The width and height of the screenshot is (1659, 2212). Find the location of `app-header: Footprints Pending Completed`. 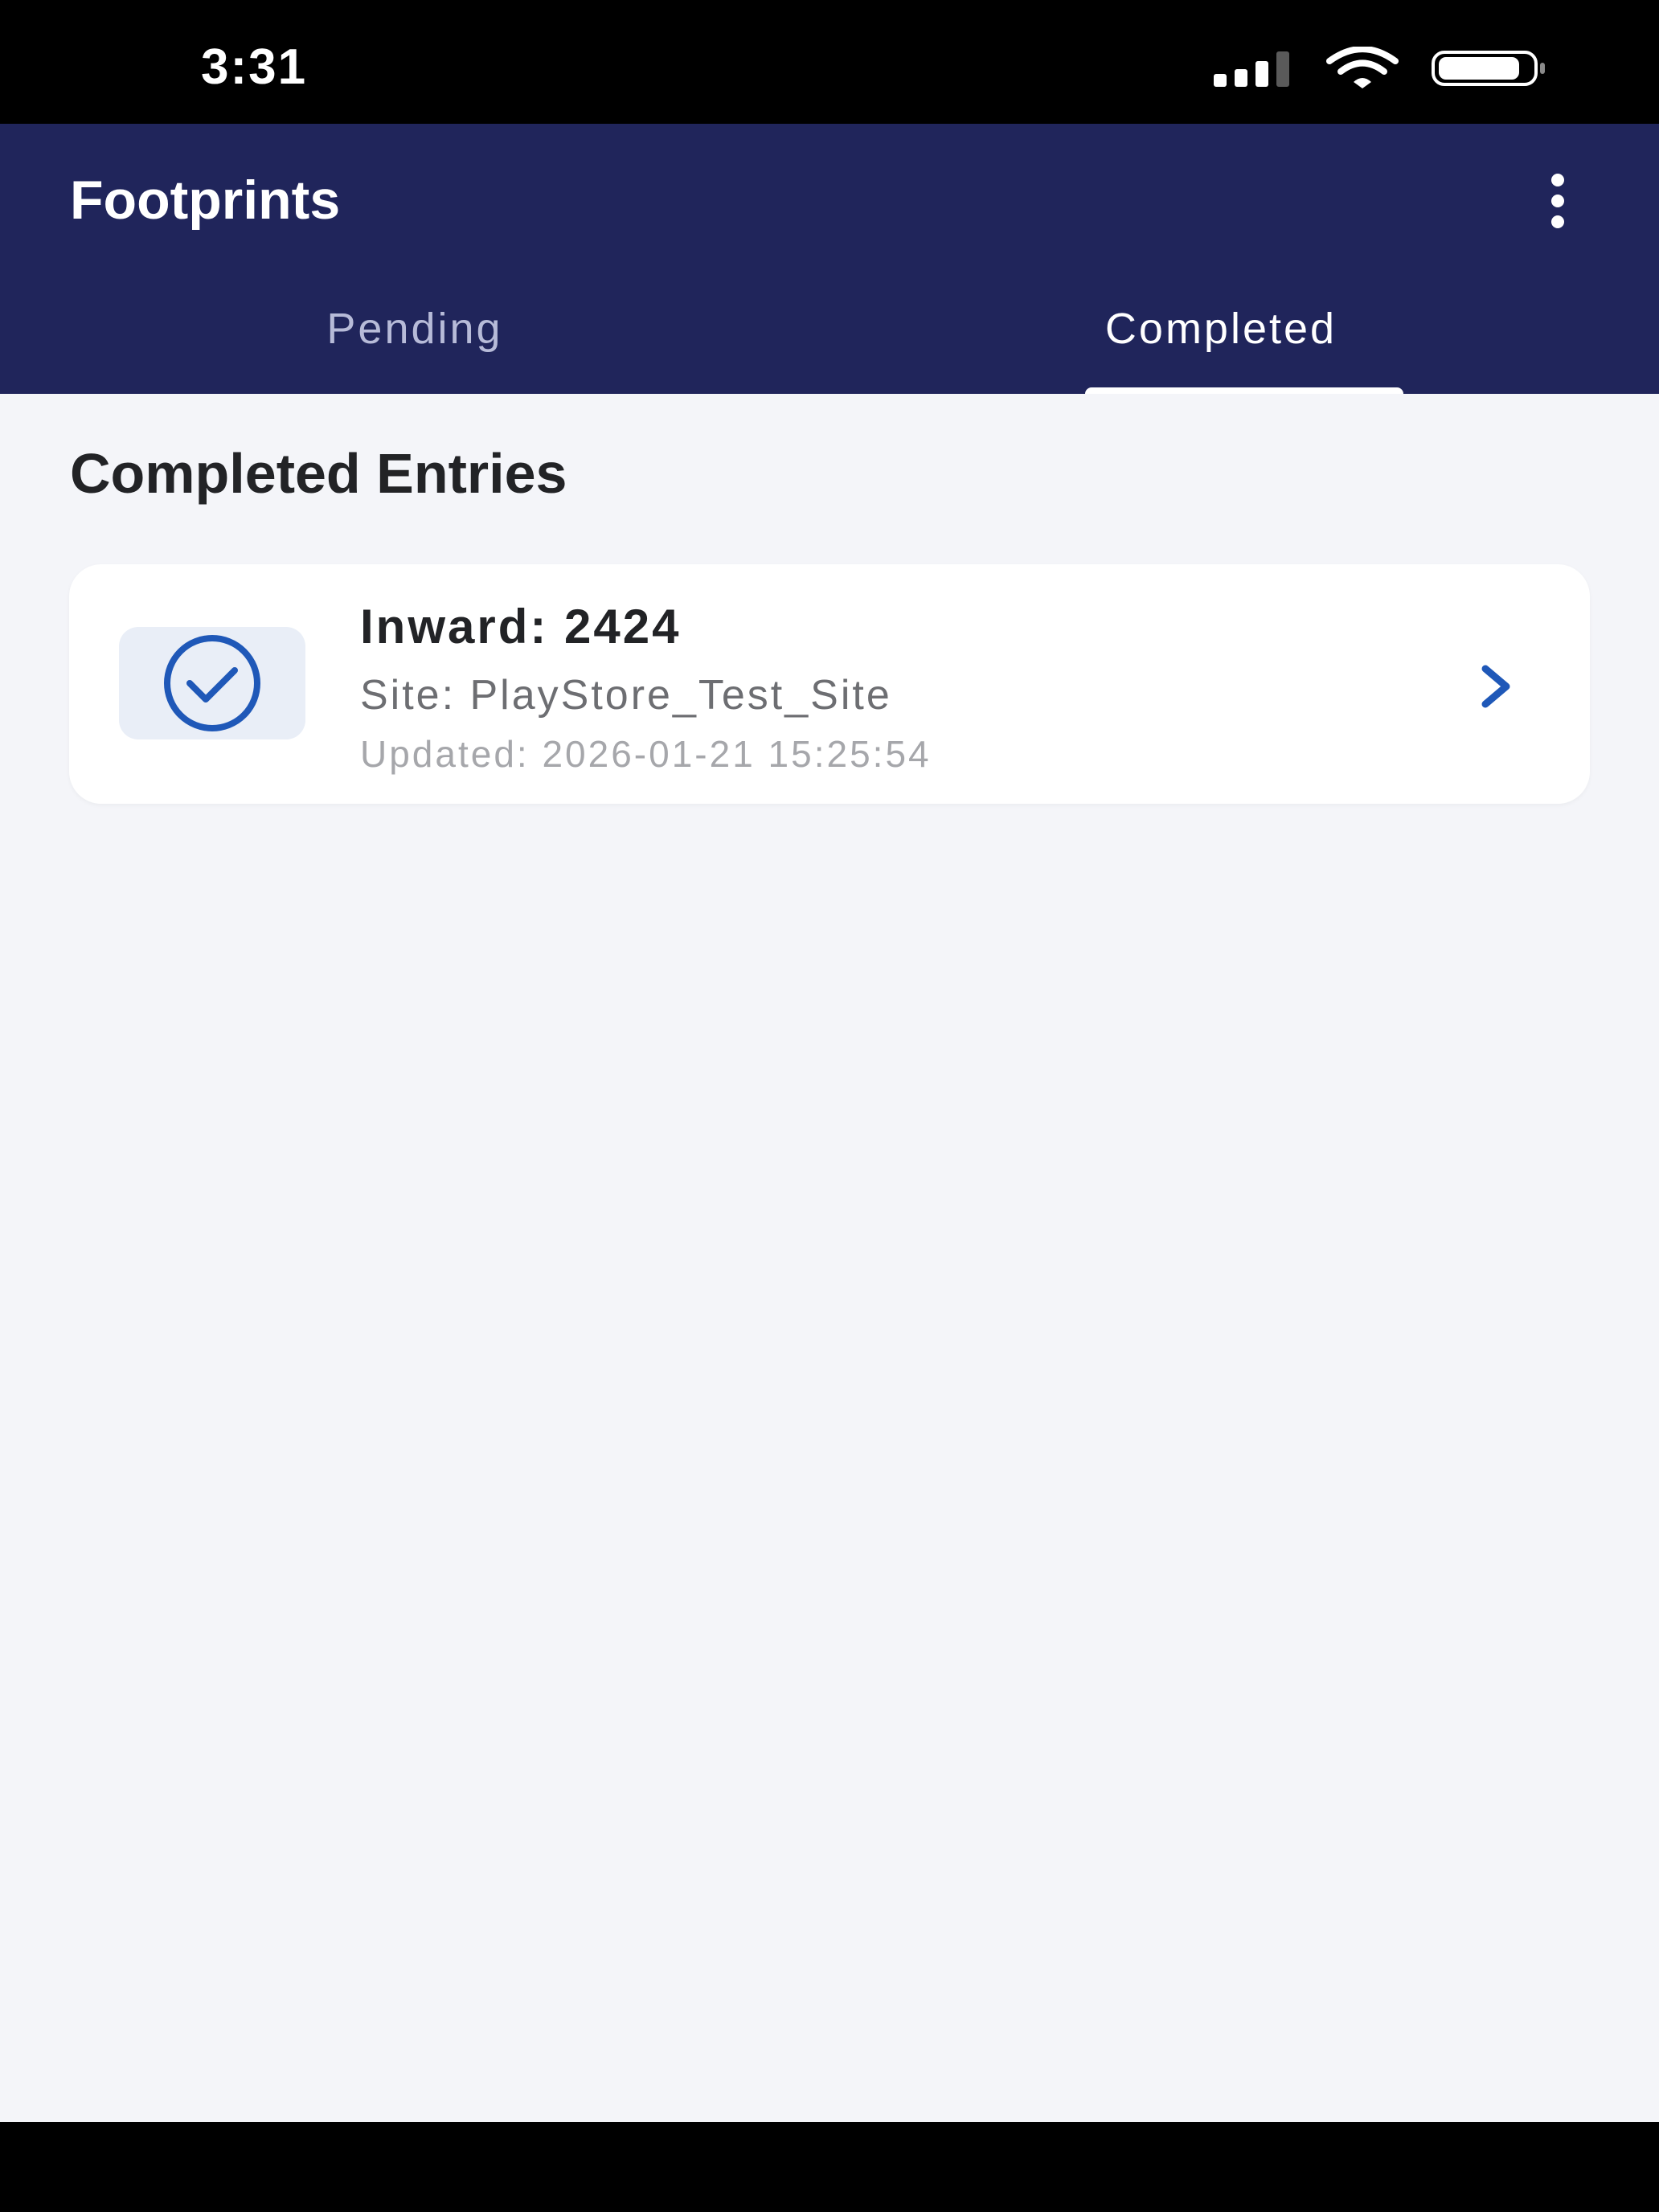

app-header: Footprints Pending Completed is located at coordinates (829, 261).